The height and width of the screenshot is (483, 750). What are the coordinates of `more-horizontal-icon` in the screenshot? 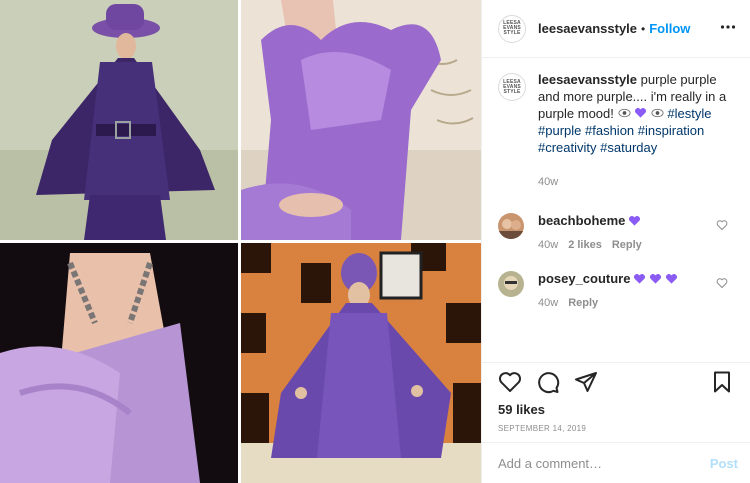 It's located at (728, 27).